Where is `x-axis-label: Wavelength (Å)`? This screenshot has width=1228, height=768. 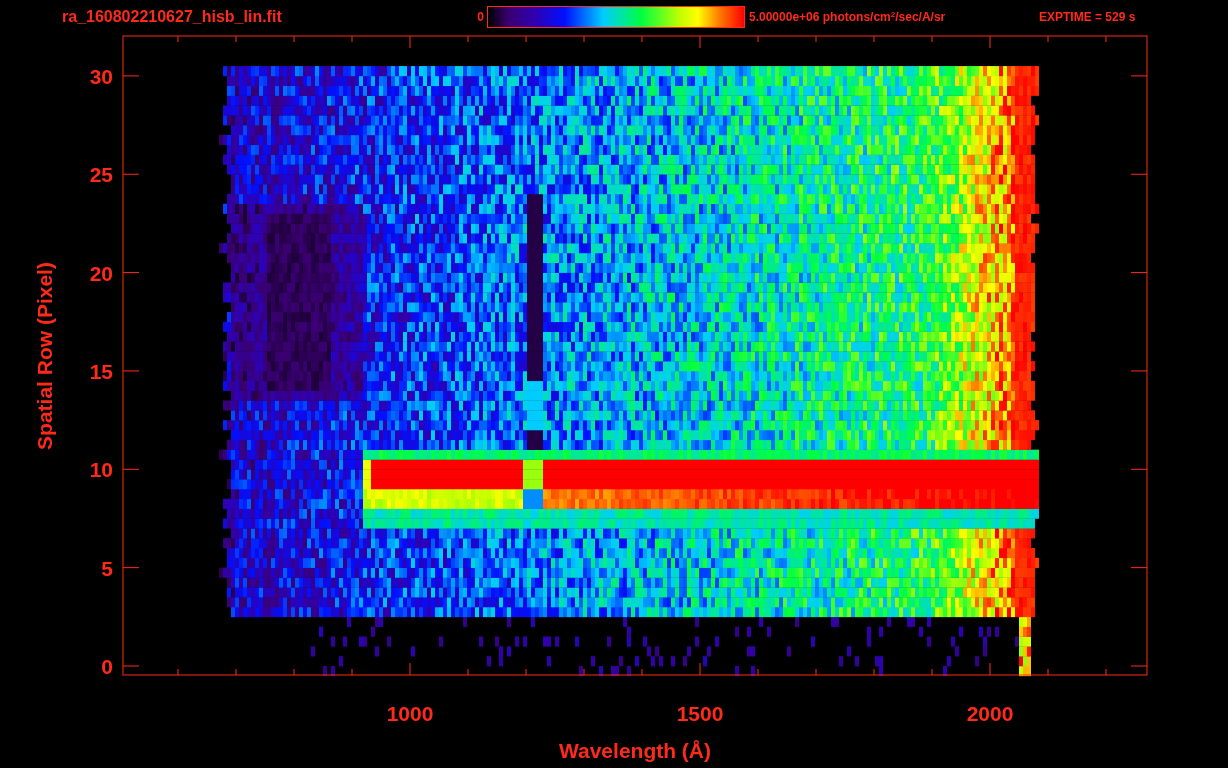 x-axis-label: Wavelength (Å) is located at coordinates (635, 750).